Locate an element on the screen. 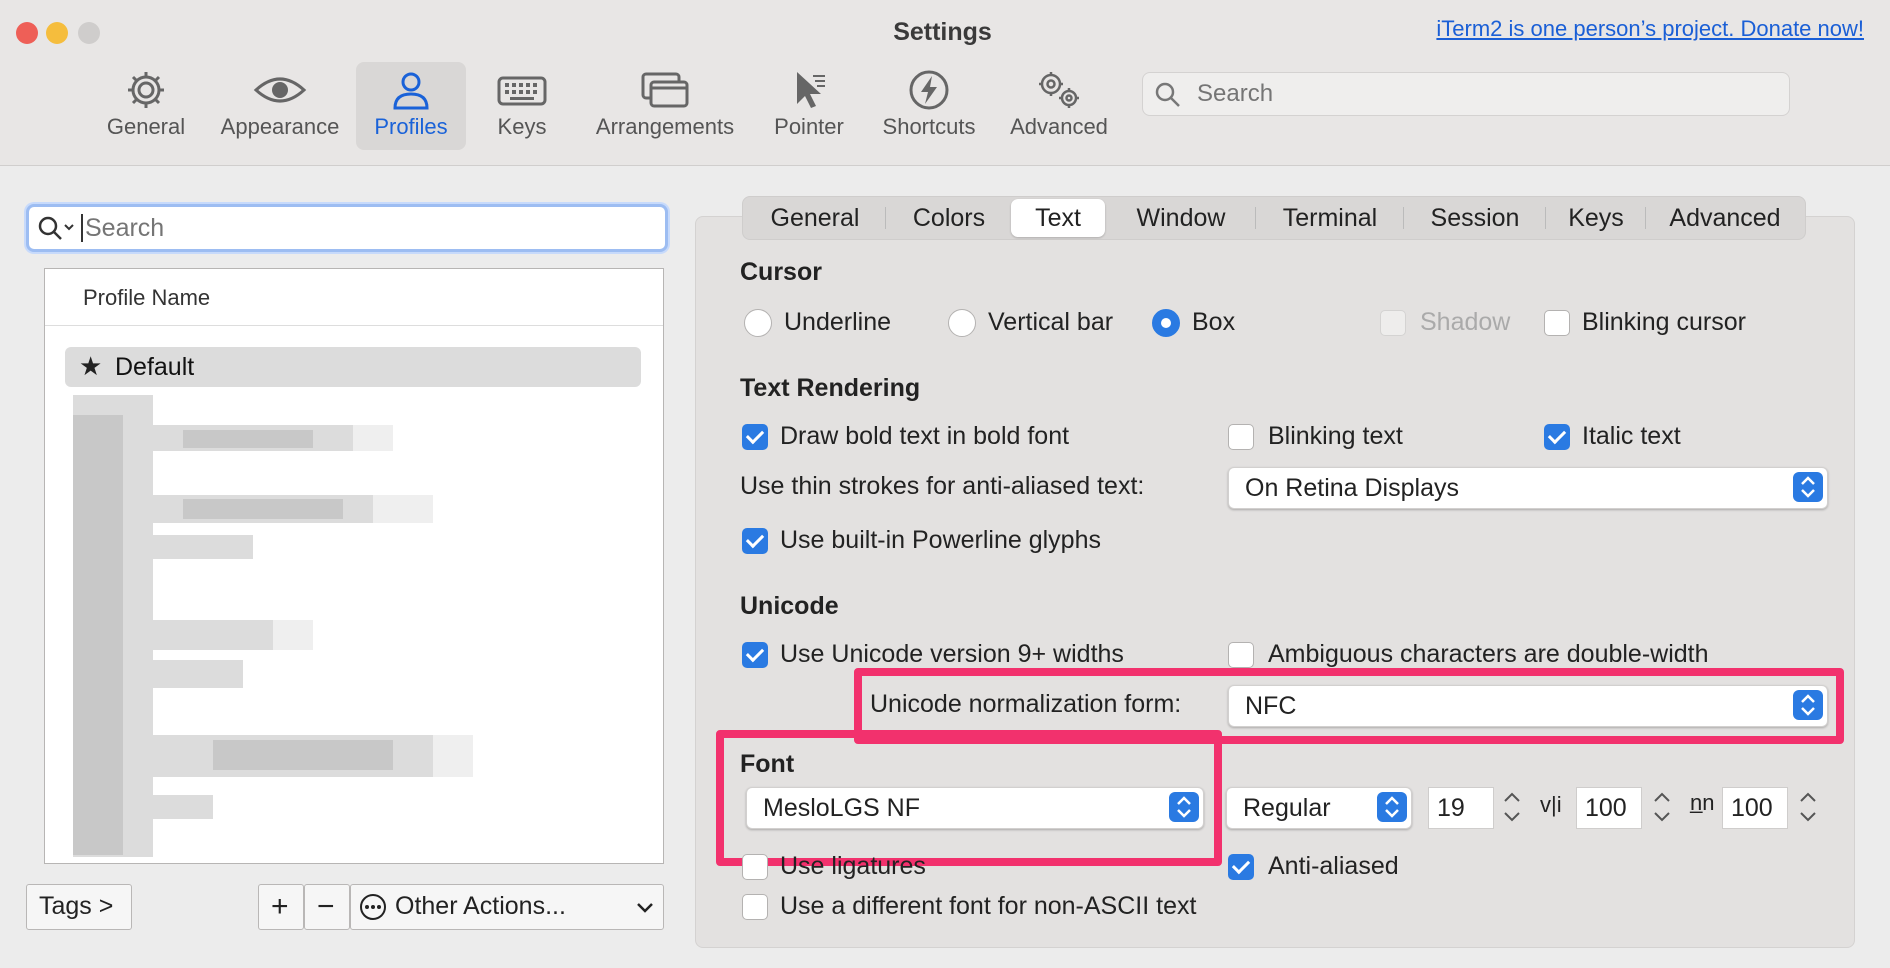 The image size is (1890, 968). settings-search-field is located at coordinates (1466, 94).